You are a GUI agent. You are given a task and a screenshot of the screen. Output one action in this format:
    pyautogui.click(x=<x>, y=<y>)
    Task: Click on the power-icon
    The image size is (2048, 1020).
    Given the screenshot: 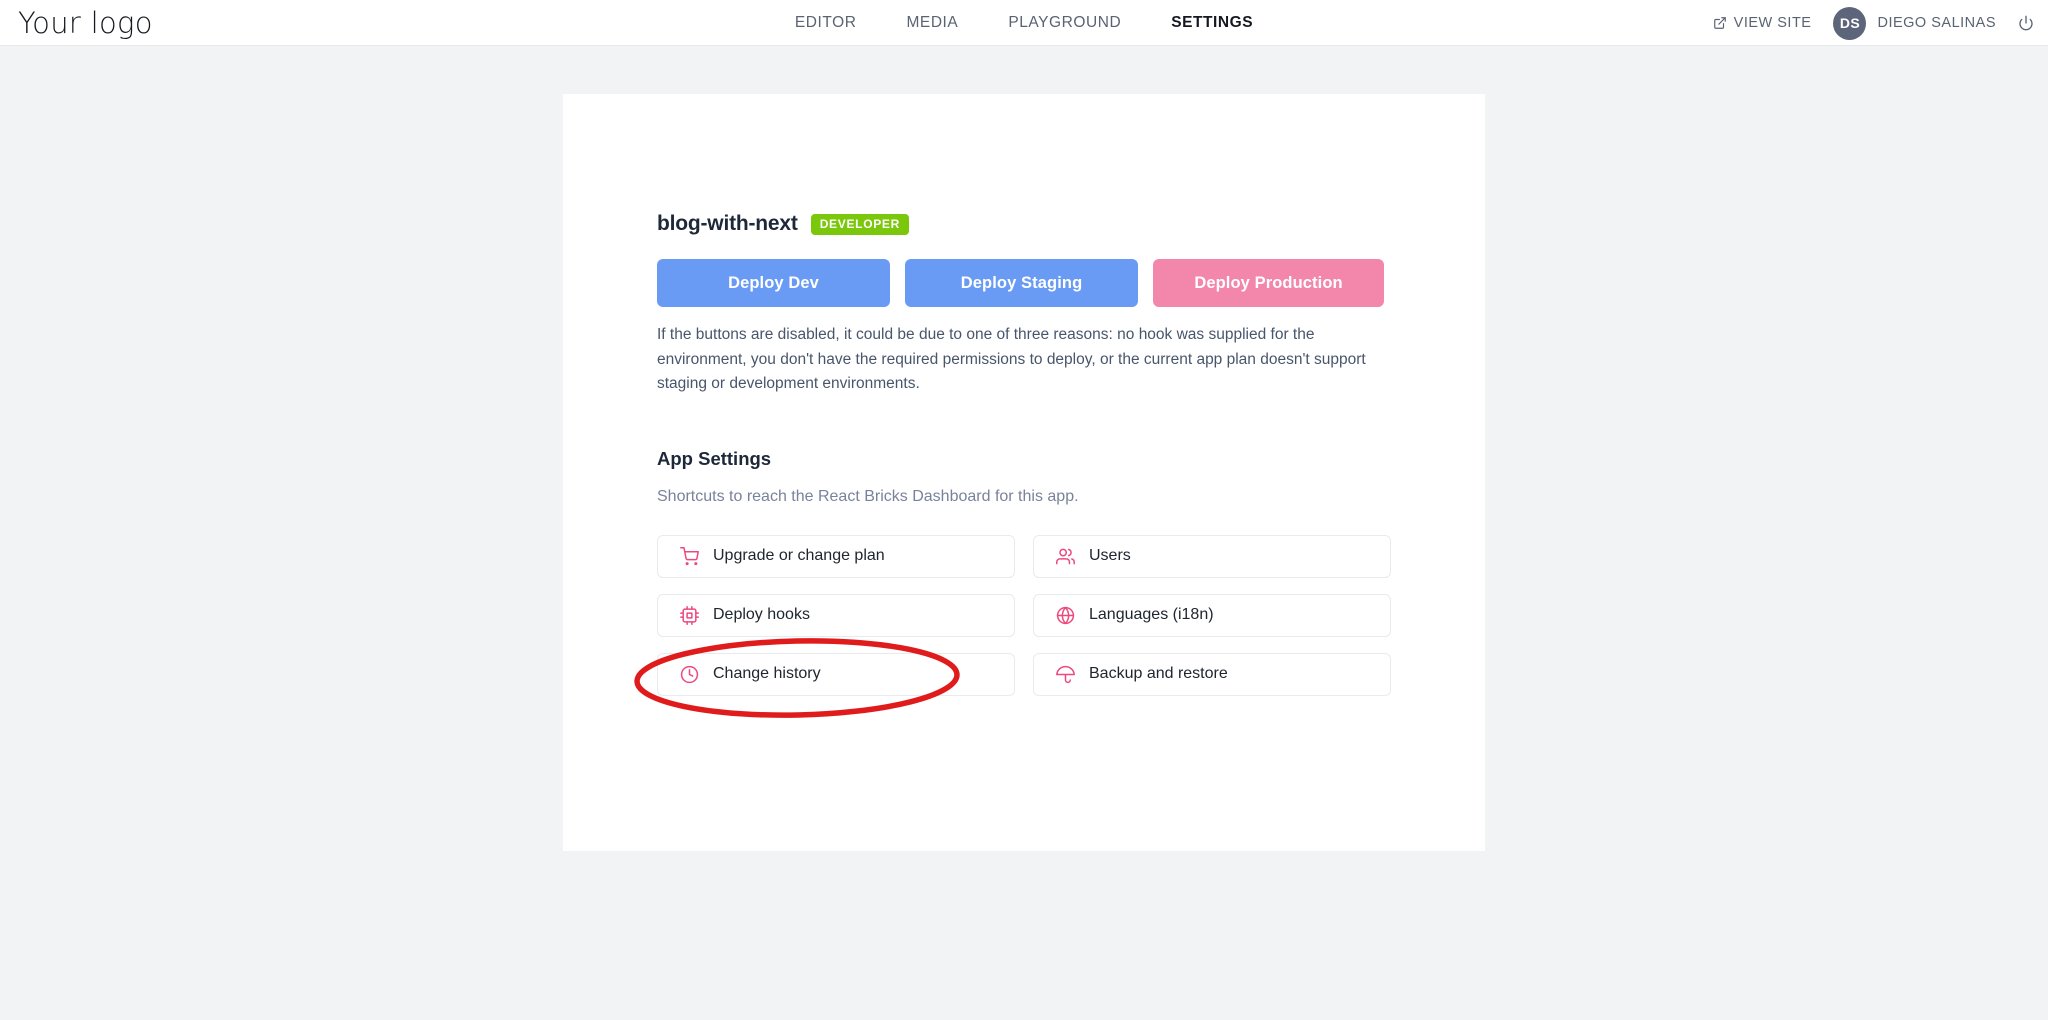 What is the action you would take?
    pyautogui.click(x=2026, y=23)
    